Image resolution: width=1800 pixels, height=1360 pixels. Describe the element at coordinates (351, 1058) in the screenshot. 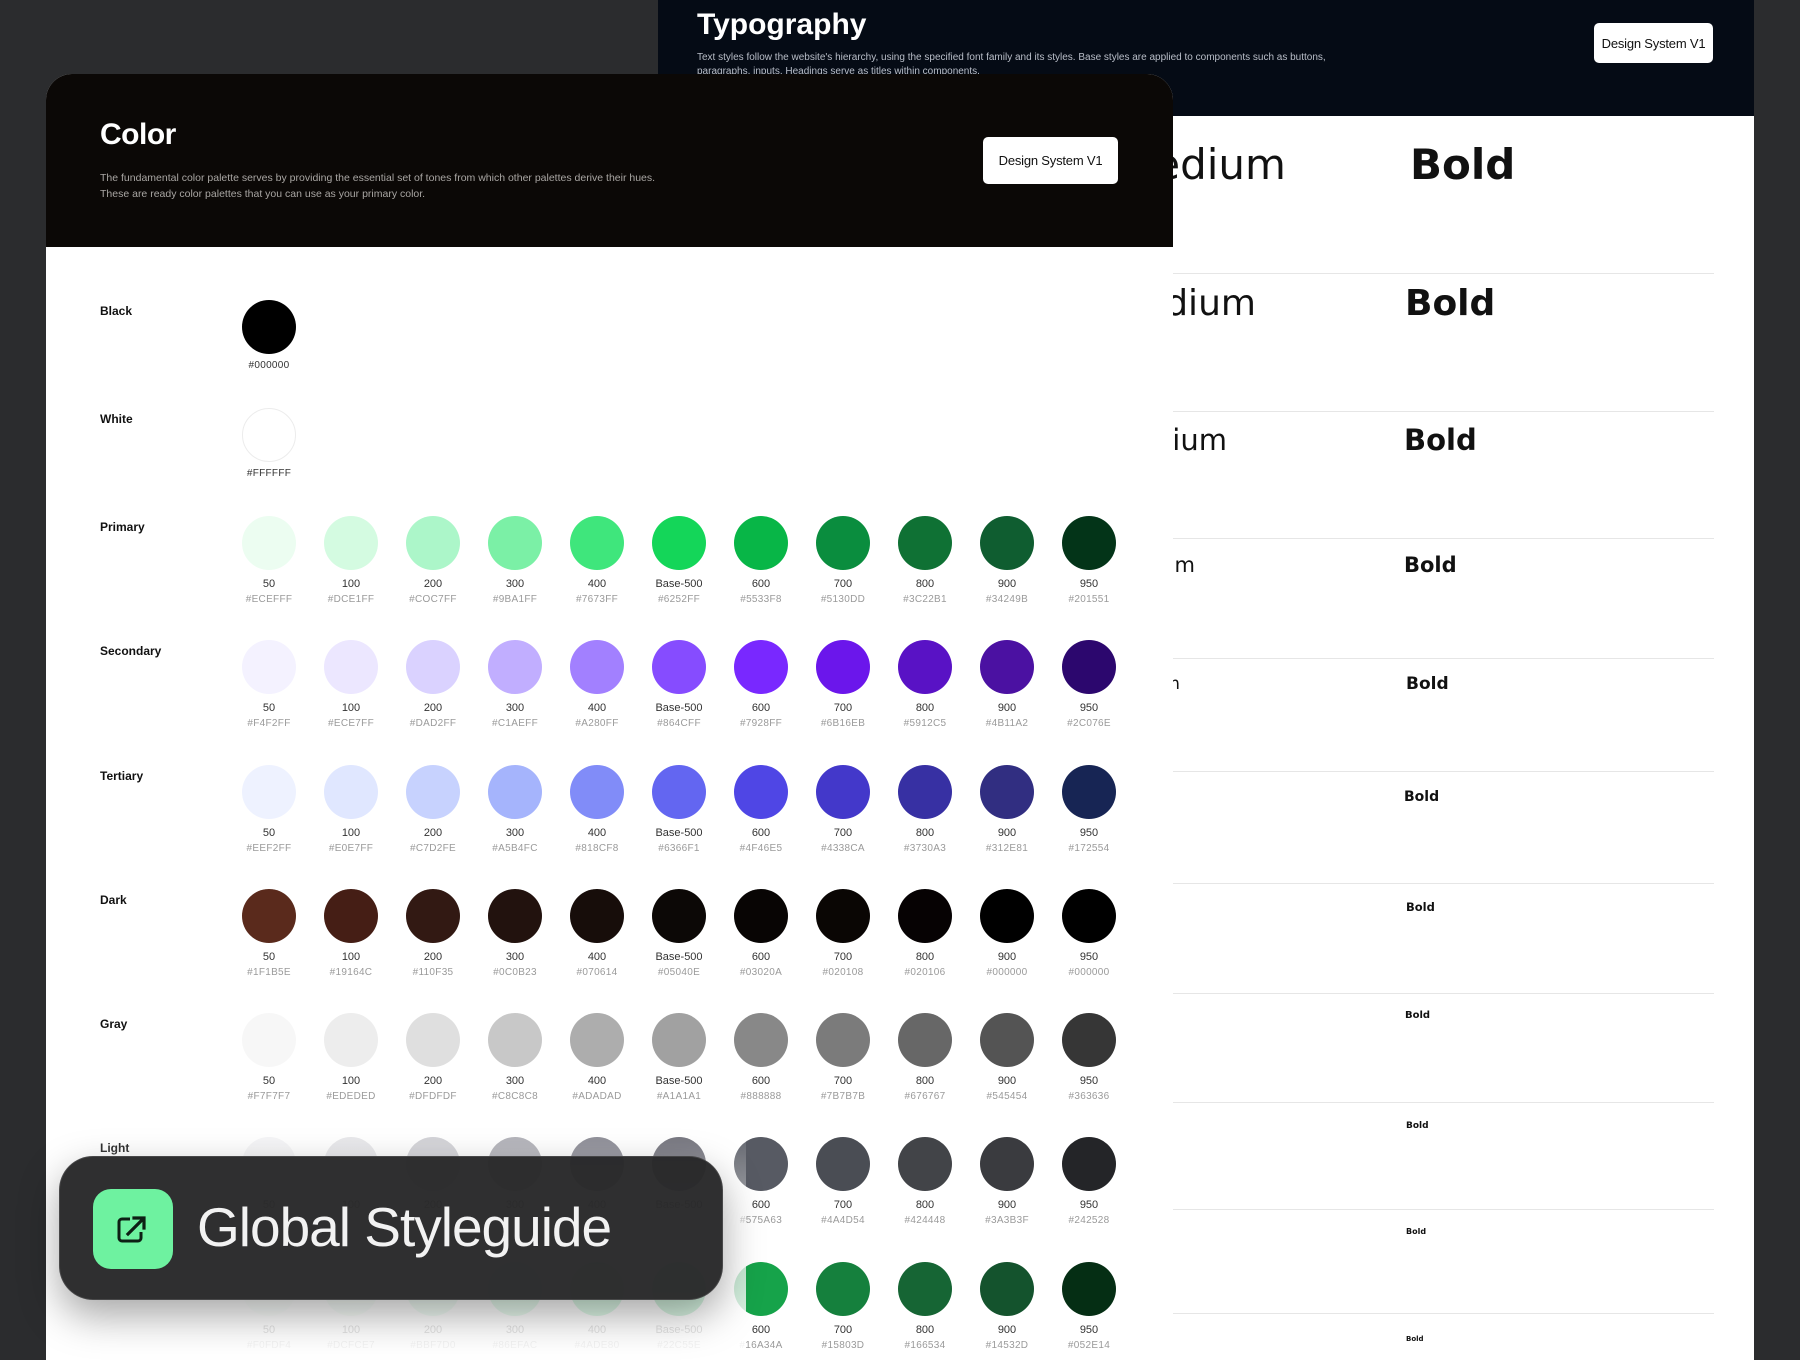

I see `swatch-gray-100: 100 #EDEDED` at that location.